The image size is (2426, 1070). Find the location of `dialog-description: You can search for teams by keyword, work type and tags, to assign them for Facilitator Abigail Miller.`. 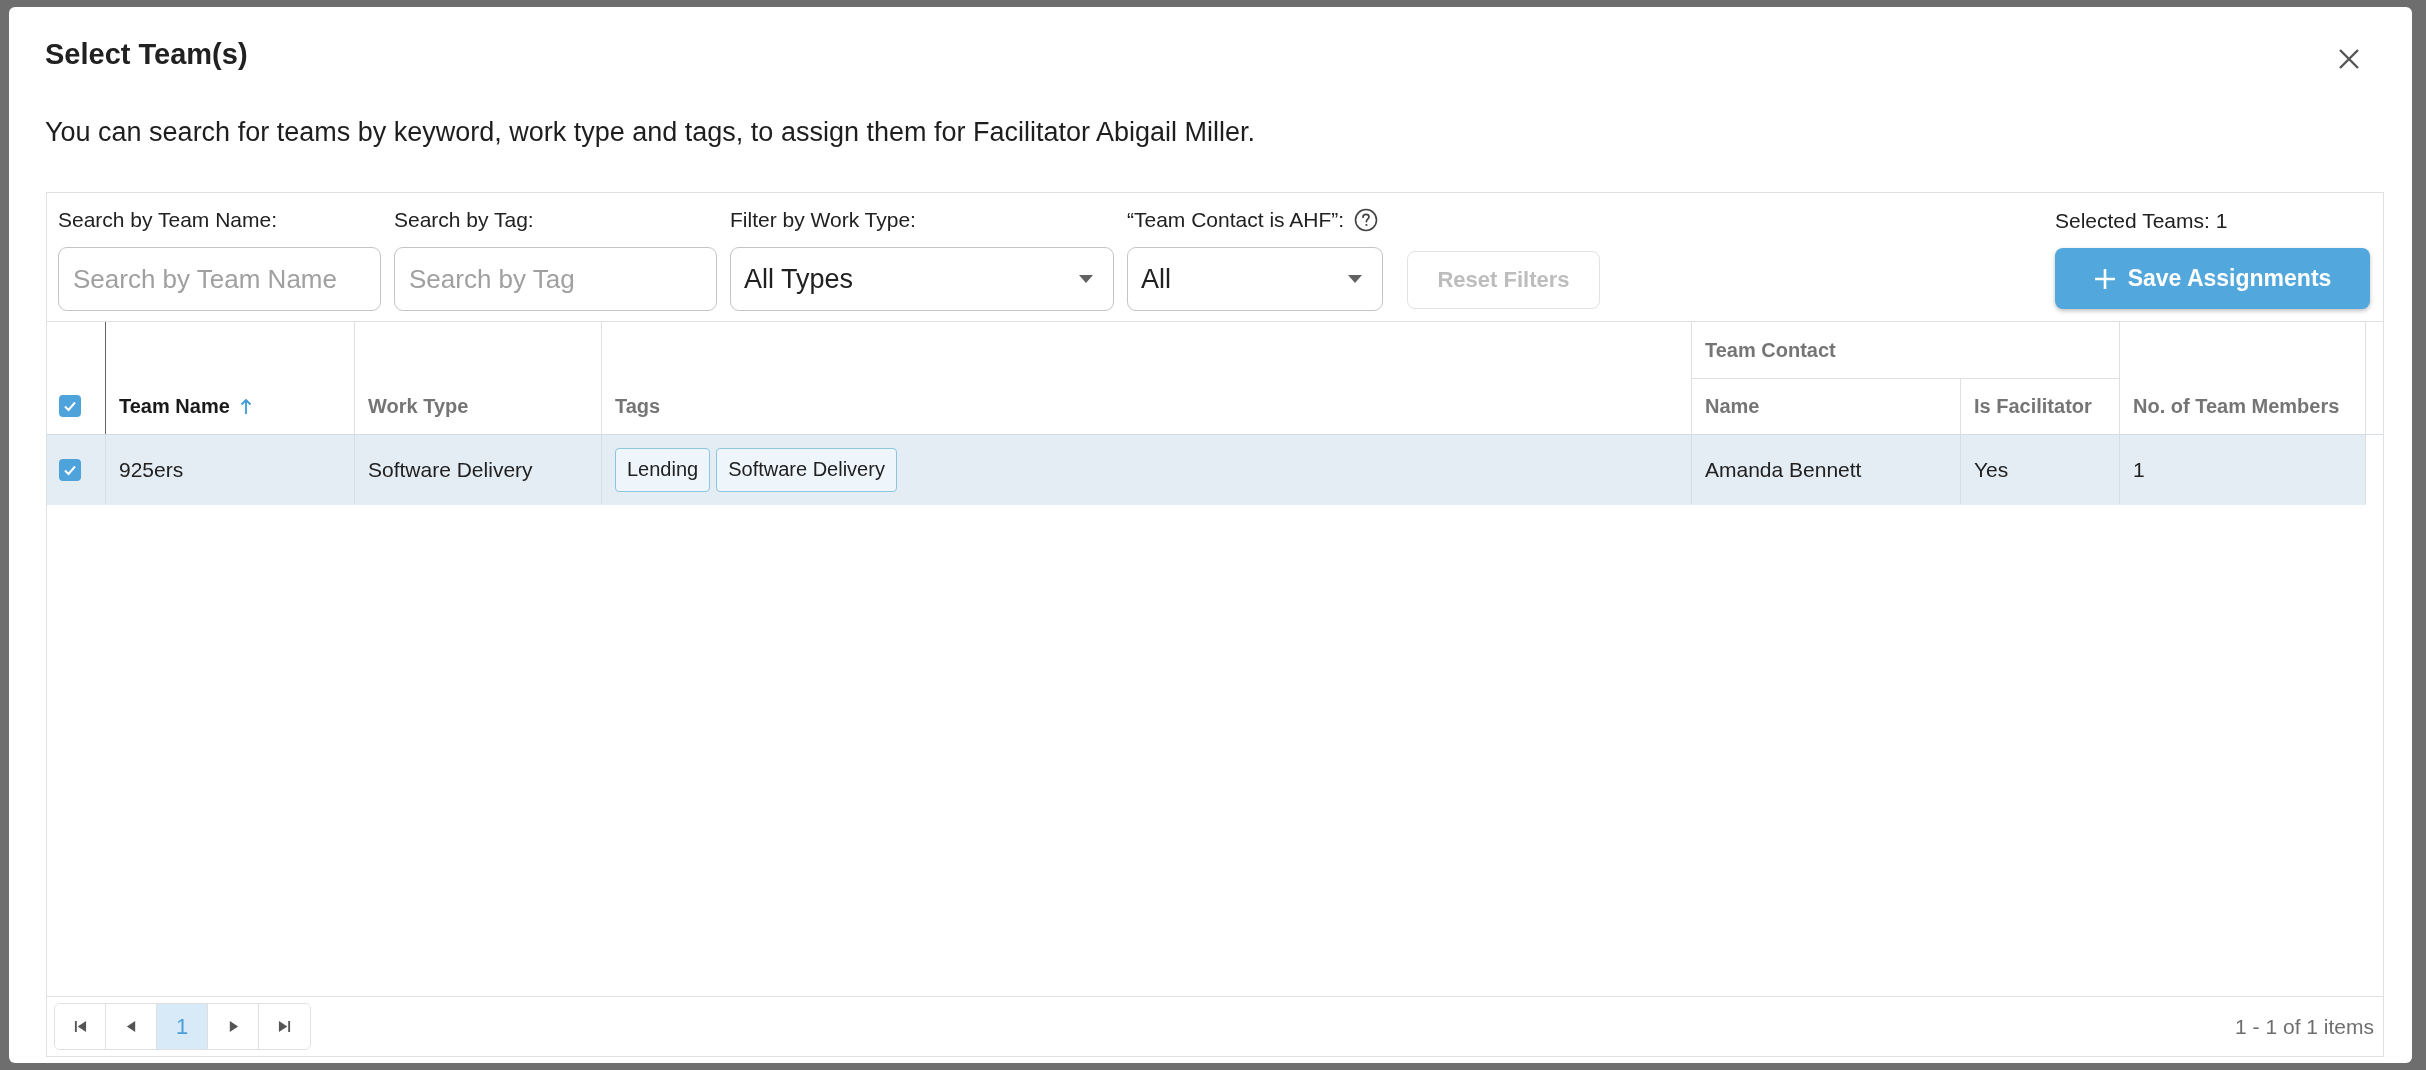

dialog-description: You can search for teams by keyword, work type and tags, to assign them for Facilitator Abigail Miller. is located at coordinates (651, 132).